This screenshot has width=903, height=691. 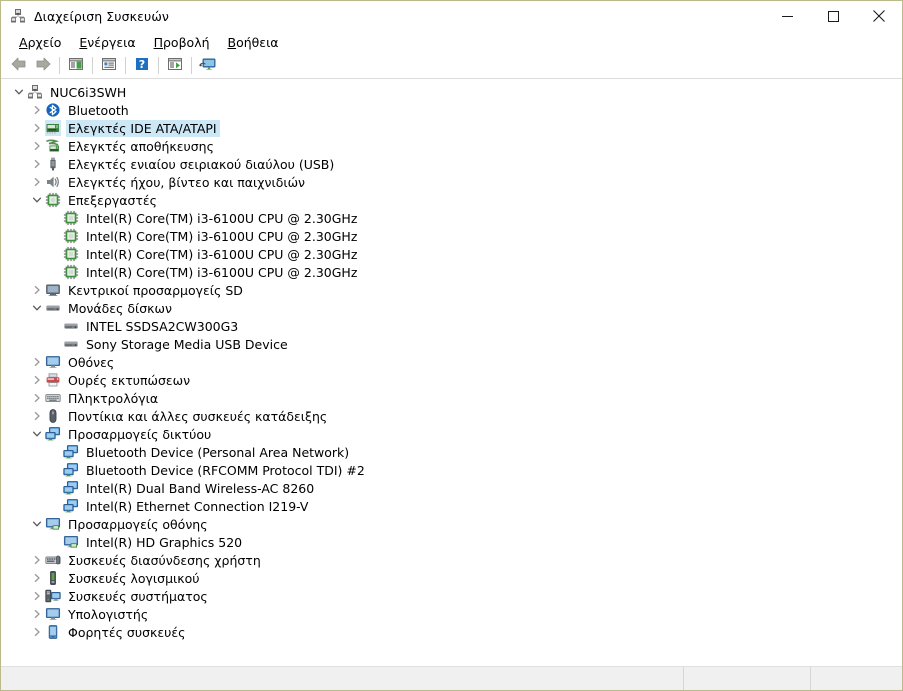 I want to click on hid-icon, so click(x=53, y=560).